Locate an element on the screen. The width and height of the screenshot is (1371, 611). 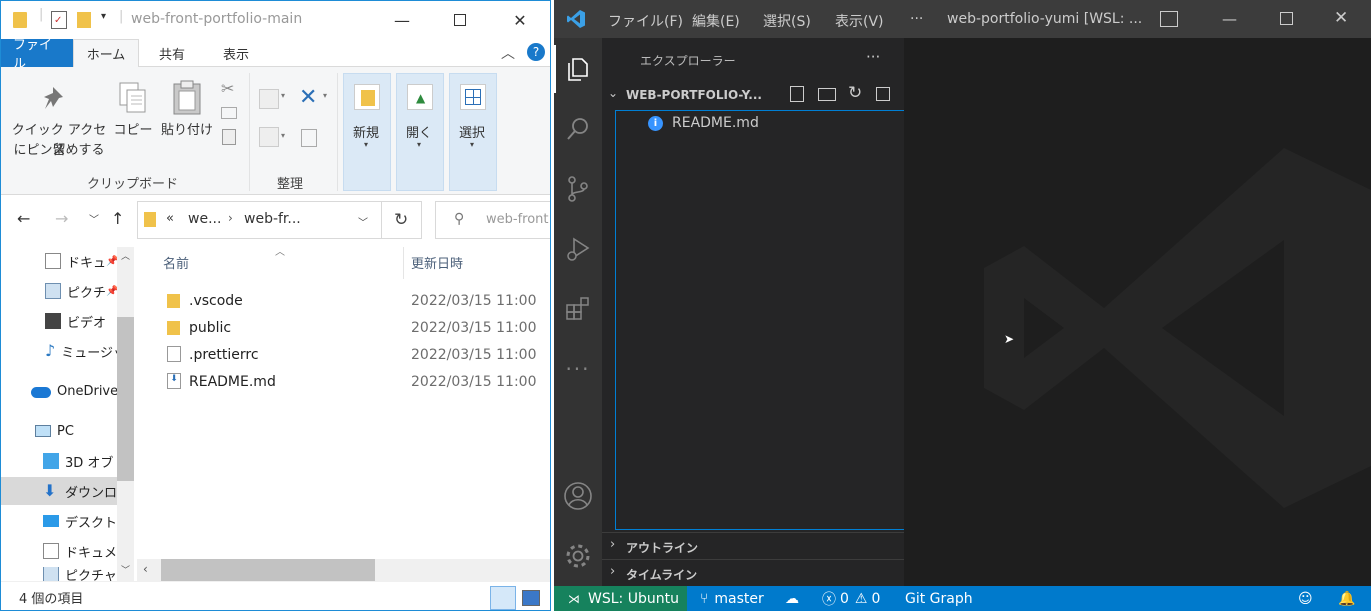
settings-gear-icon is located at coordinates (578, 556).